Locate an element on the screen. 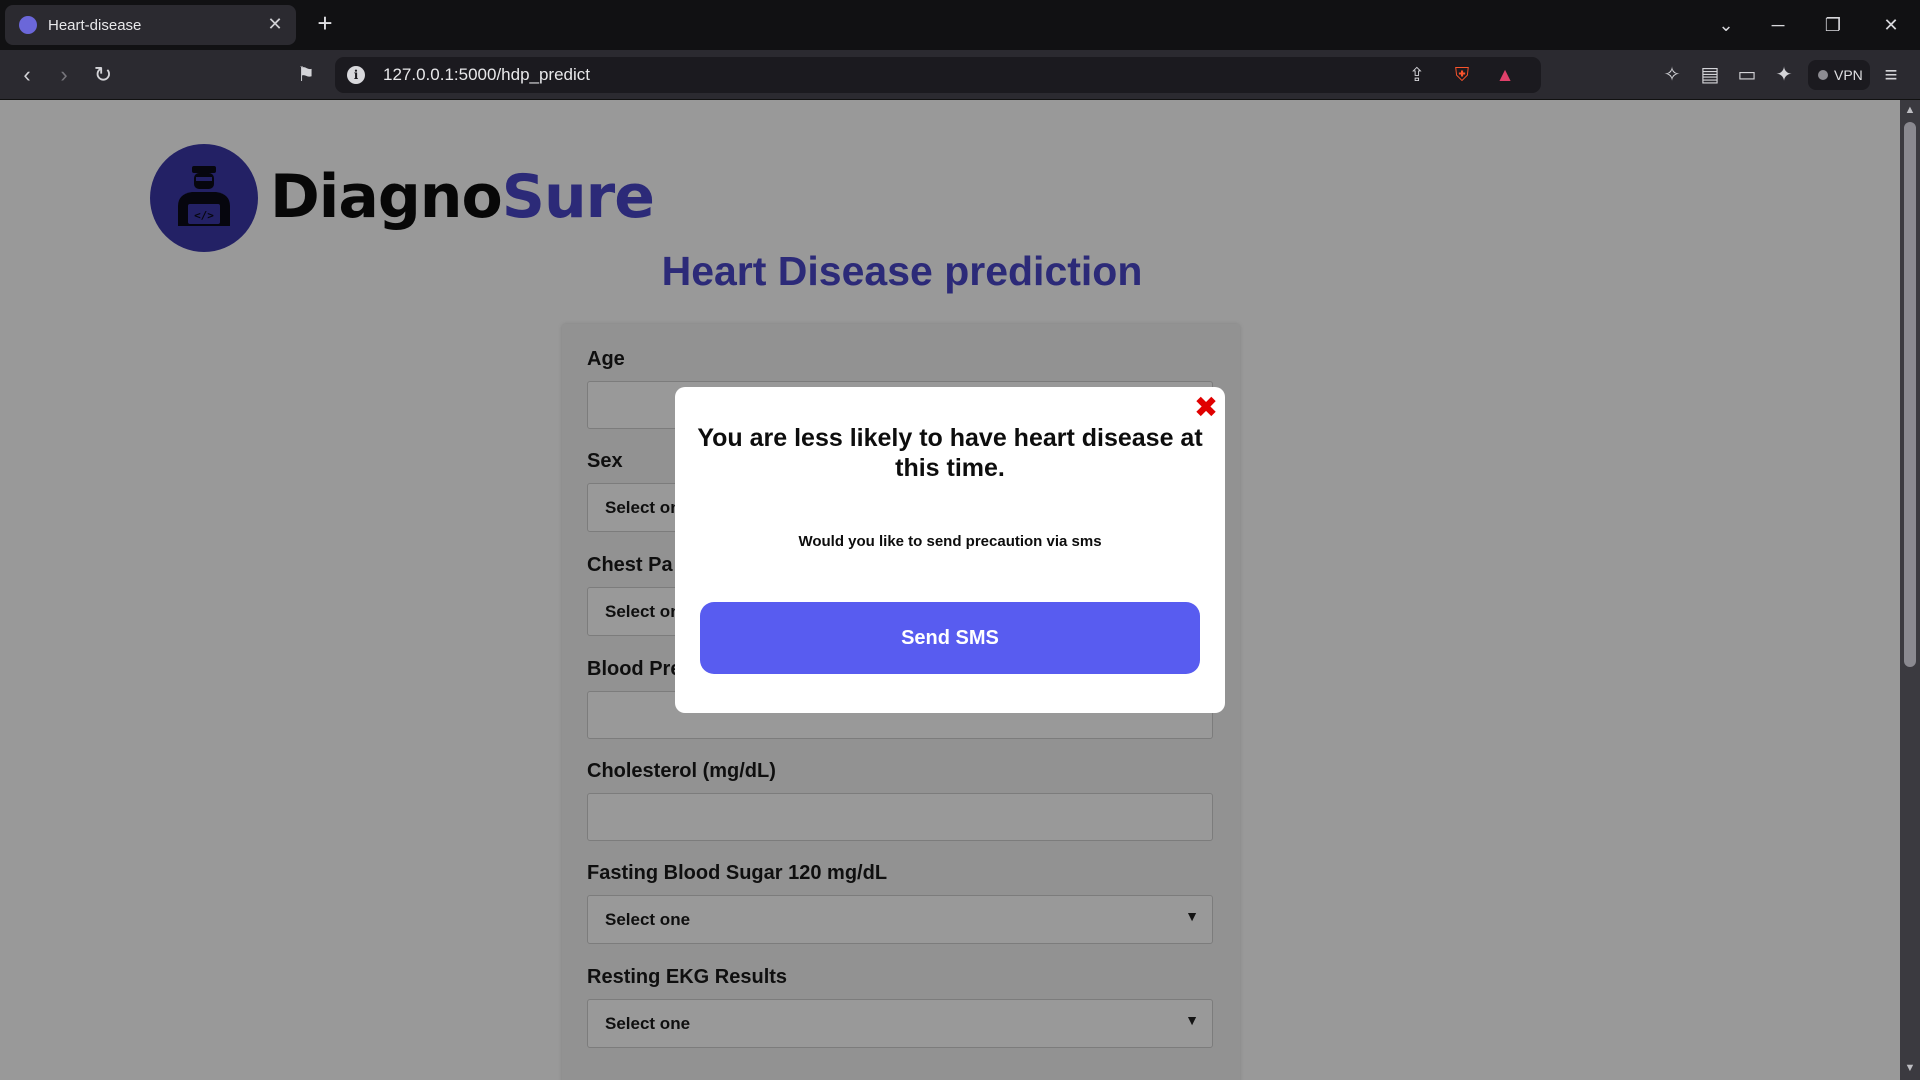  minimize-button: ─ is located at coordinates (1778, 25).